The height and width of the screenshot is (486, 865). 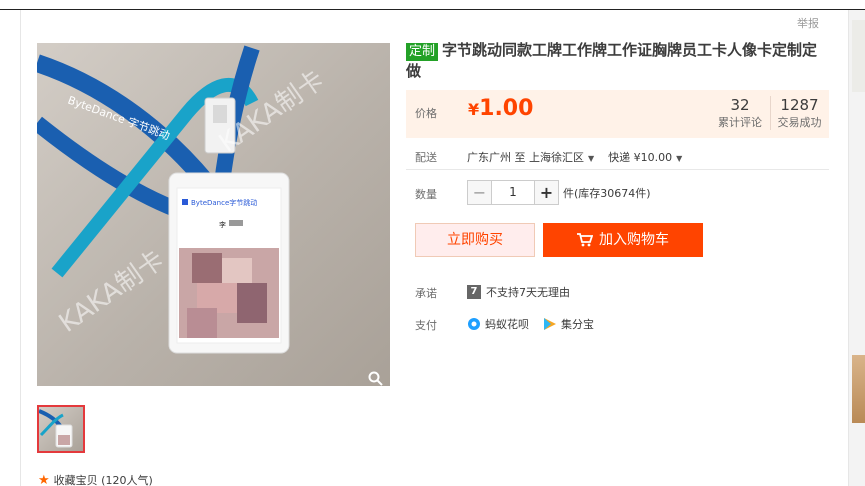 What do you see at coordinates (799, 105) in the screenshot?
I see `deals-count: 1287` at bounding box center [799, 105].